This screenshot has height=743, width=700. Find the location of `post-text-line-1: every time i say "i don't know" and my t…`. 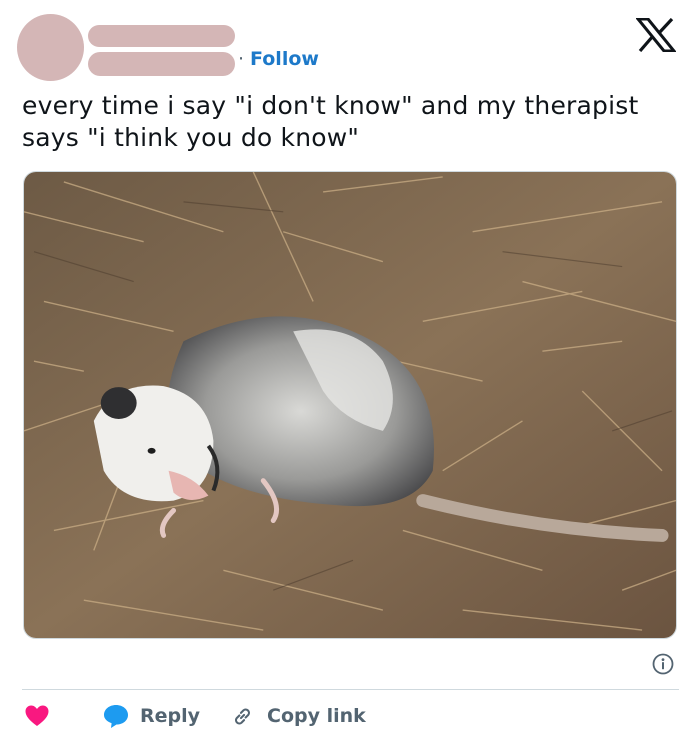

post-text-line-1: every time i say "i don't know" and my t… is located at coordinates (330, 105).